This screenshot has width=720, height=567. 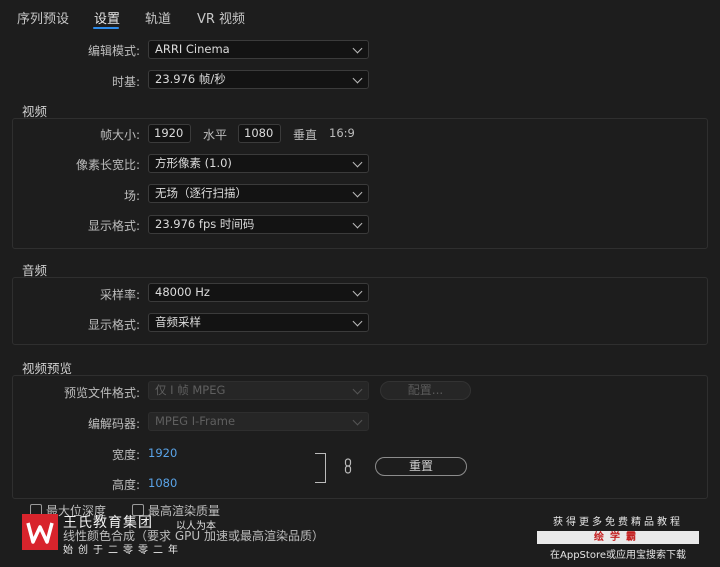 What do you see at coordinates (190, 79) in the screenshot?
I see `timebase-value: 23.976 帧/秒` at bounding box center [190, 79].